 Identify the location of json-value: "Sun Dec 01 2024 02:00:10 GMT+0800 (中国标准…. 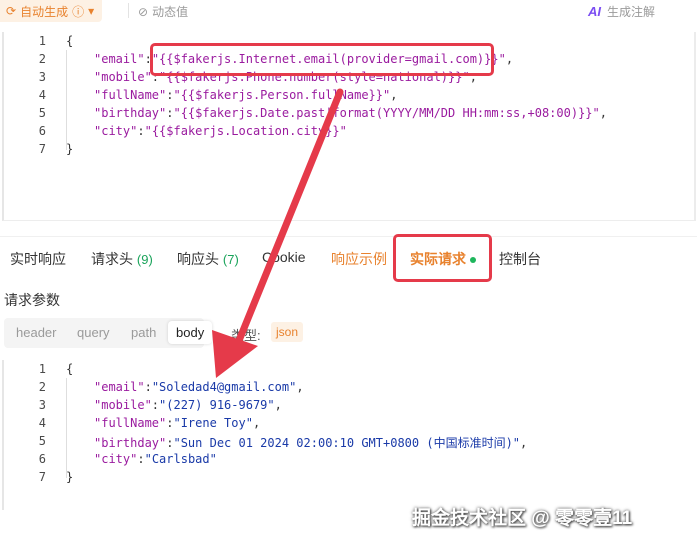
(347, 443).